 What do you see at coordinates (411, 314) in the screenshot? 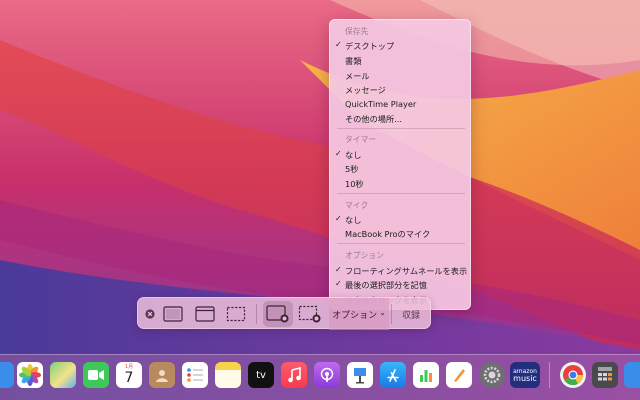
I see `capture-button: 収録` at bounding box center [411, 314].